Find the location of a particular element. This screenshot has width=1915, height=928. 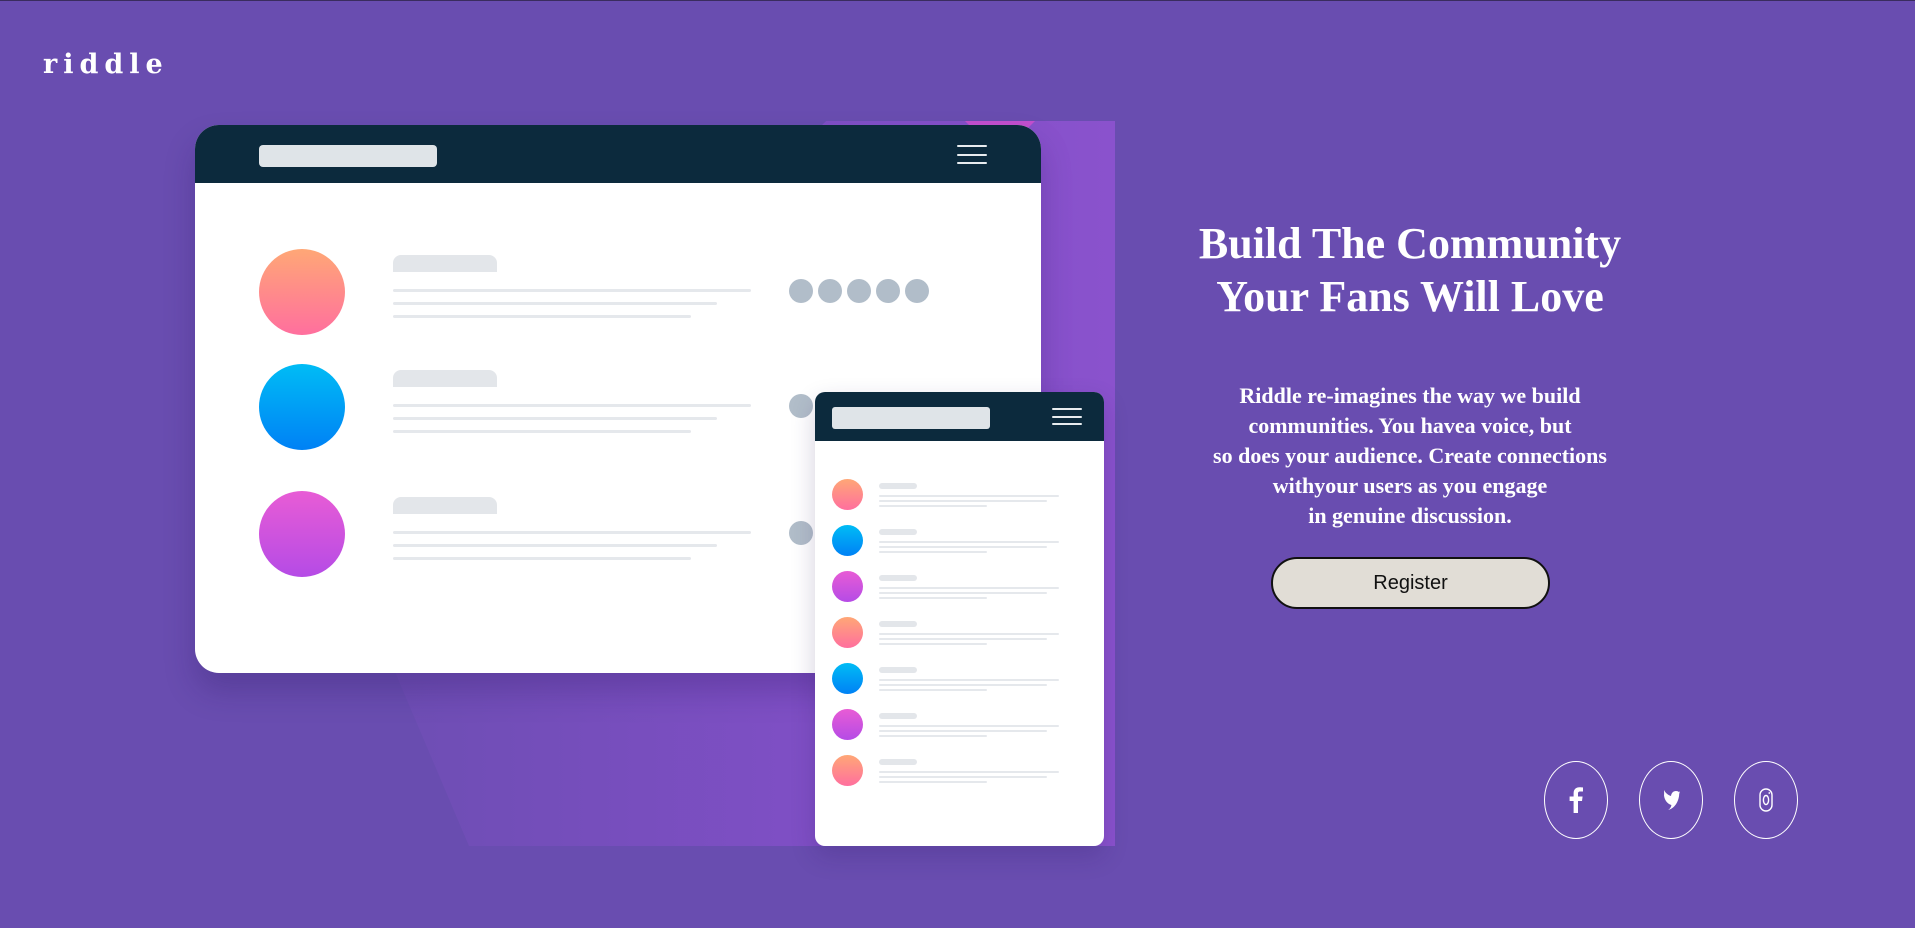

mobile-search-placeholder is located at coordinates (911, 418).